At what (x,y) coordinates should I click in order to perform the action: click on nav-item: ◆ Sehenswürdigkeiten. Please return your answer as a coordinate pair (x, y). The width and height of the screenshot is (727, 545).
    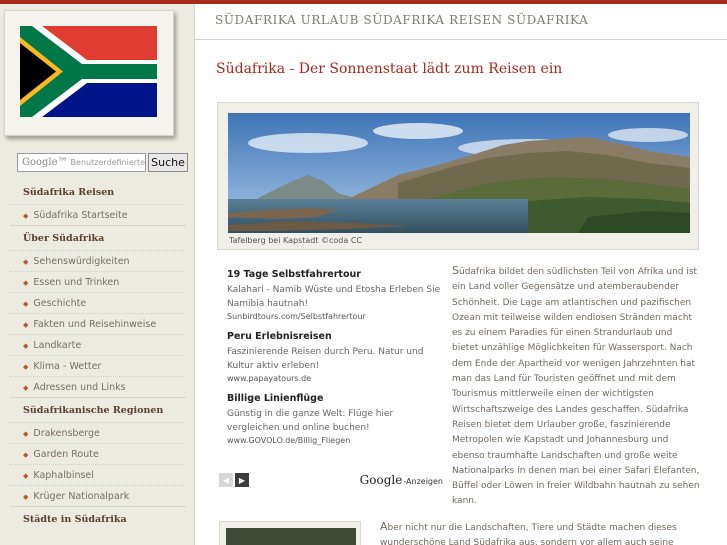
    Looking at the image, I should click on (98, 260).